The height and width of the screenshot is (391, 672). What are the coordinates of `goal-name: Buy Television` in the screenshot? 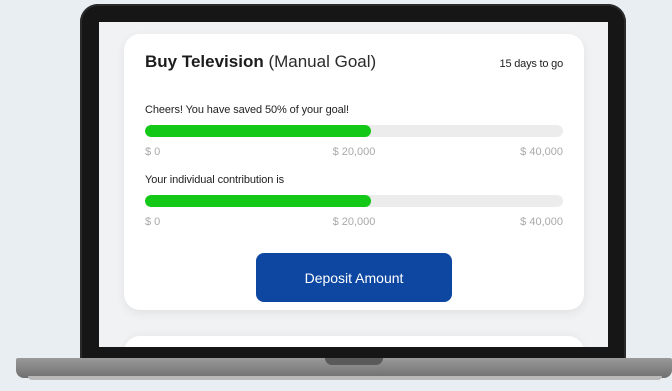 It's located at (204, 61).